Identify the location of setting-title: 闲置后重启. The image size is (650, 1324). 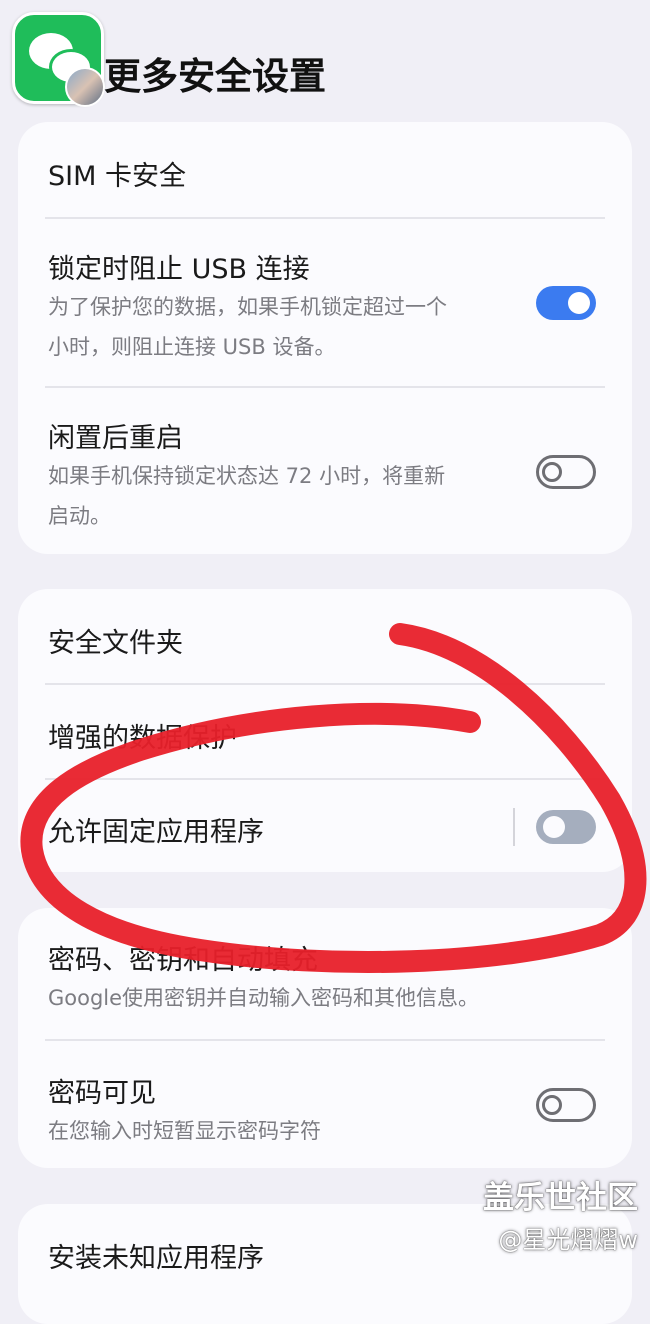
(115, 438).